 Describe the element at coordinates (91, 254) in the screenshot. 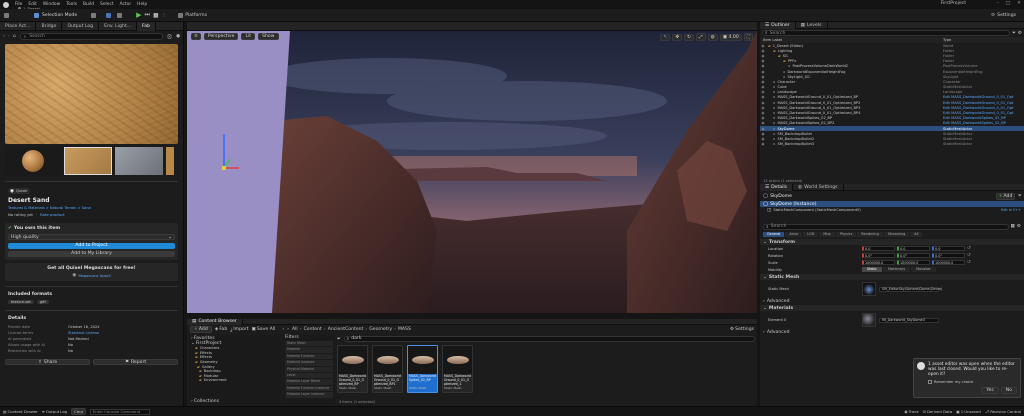

I see `add-to-library-button: Add to My Library` at that location.